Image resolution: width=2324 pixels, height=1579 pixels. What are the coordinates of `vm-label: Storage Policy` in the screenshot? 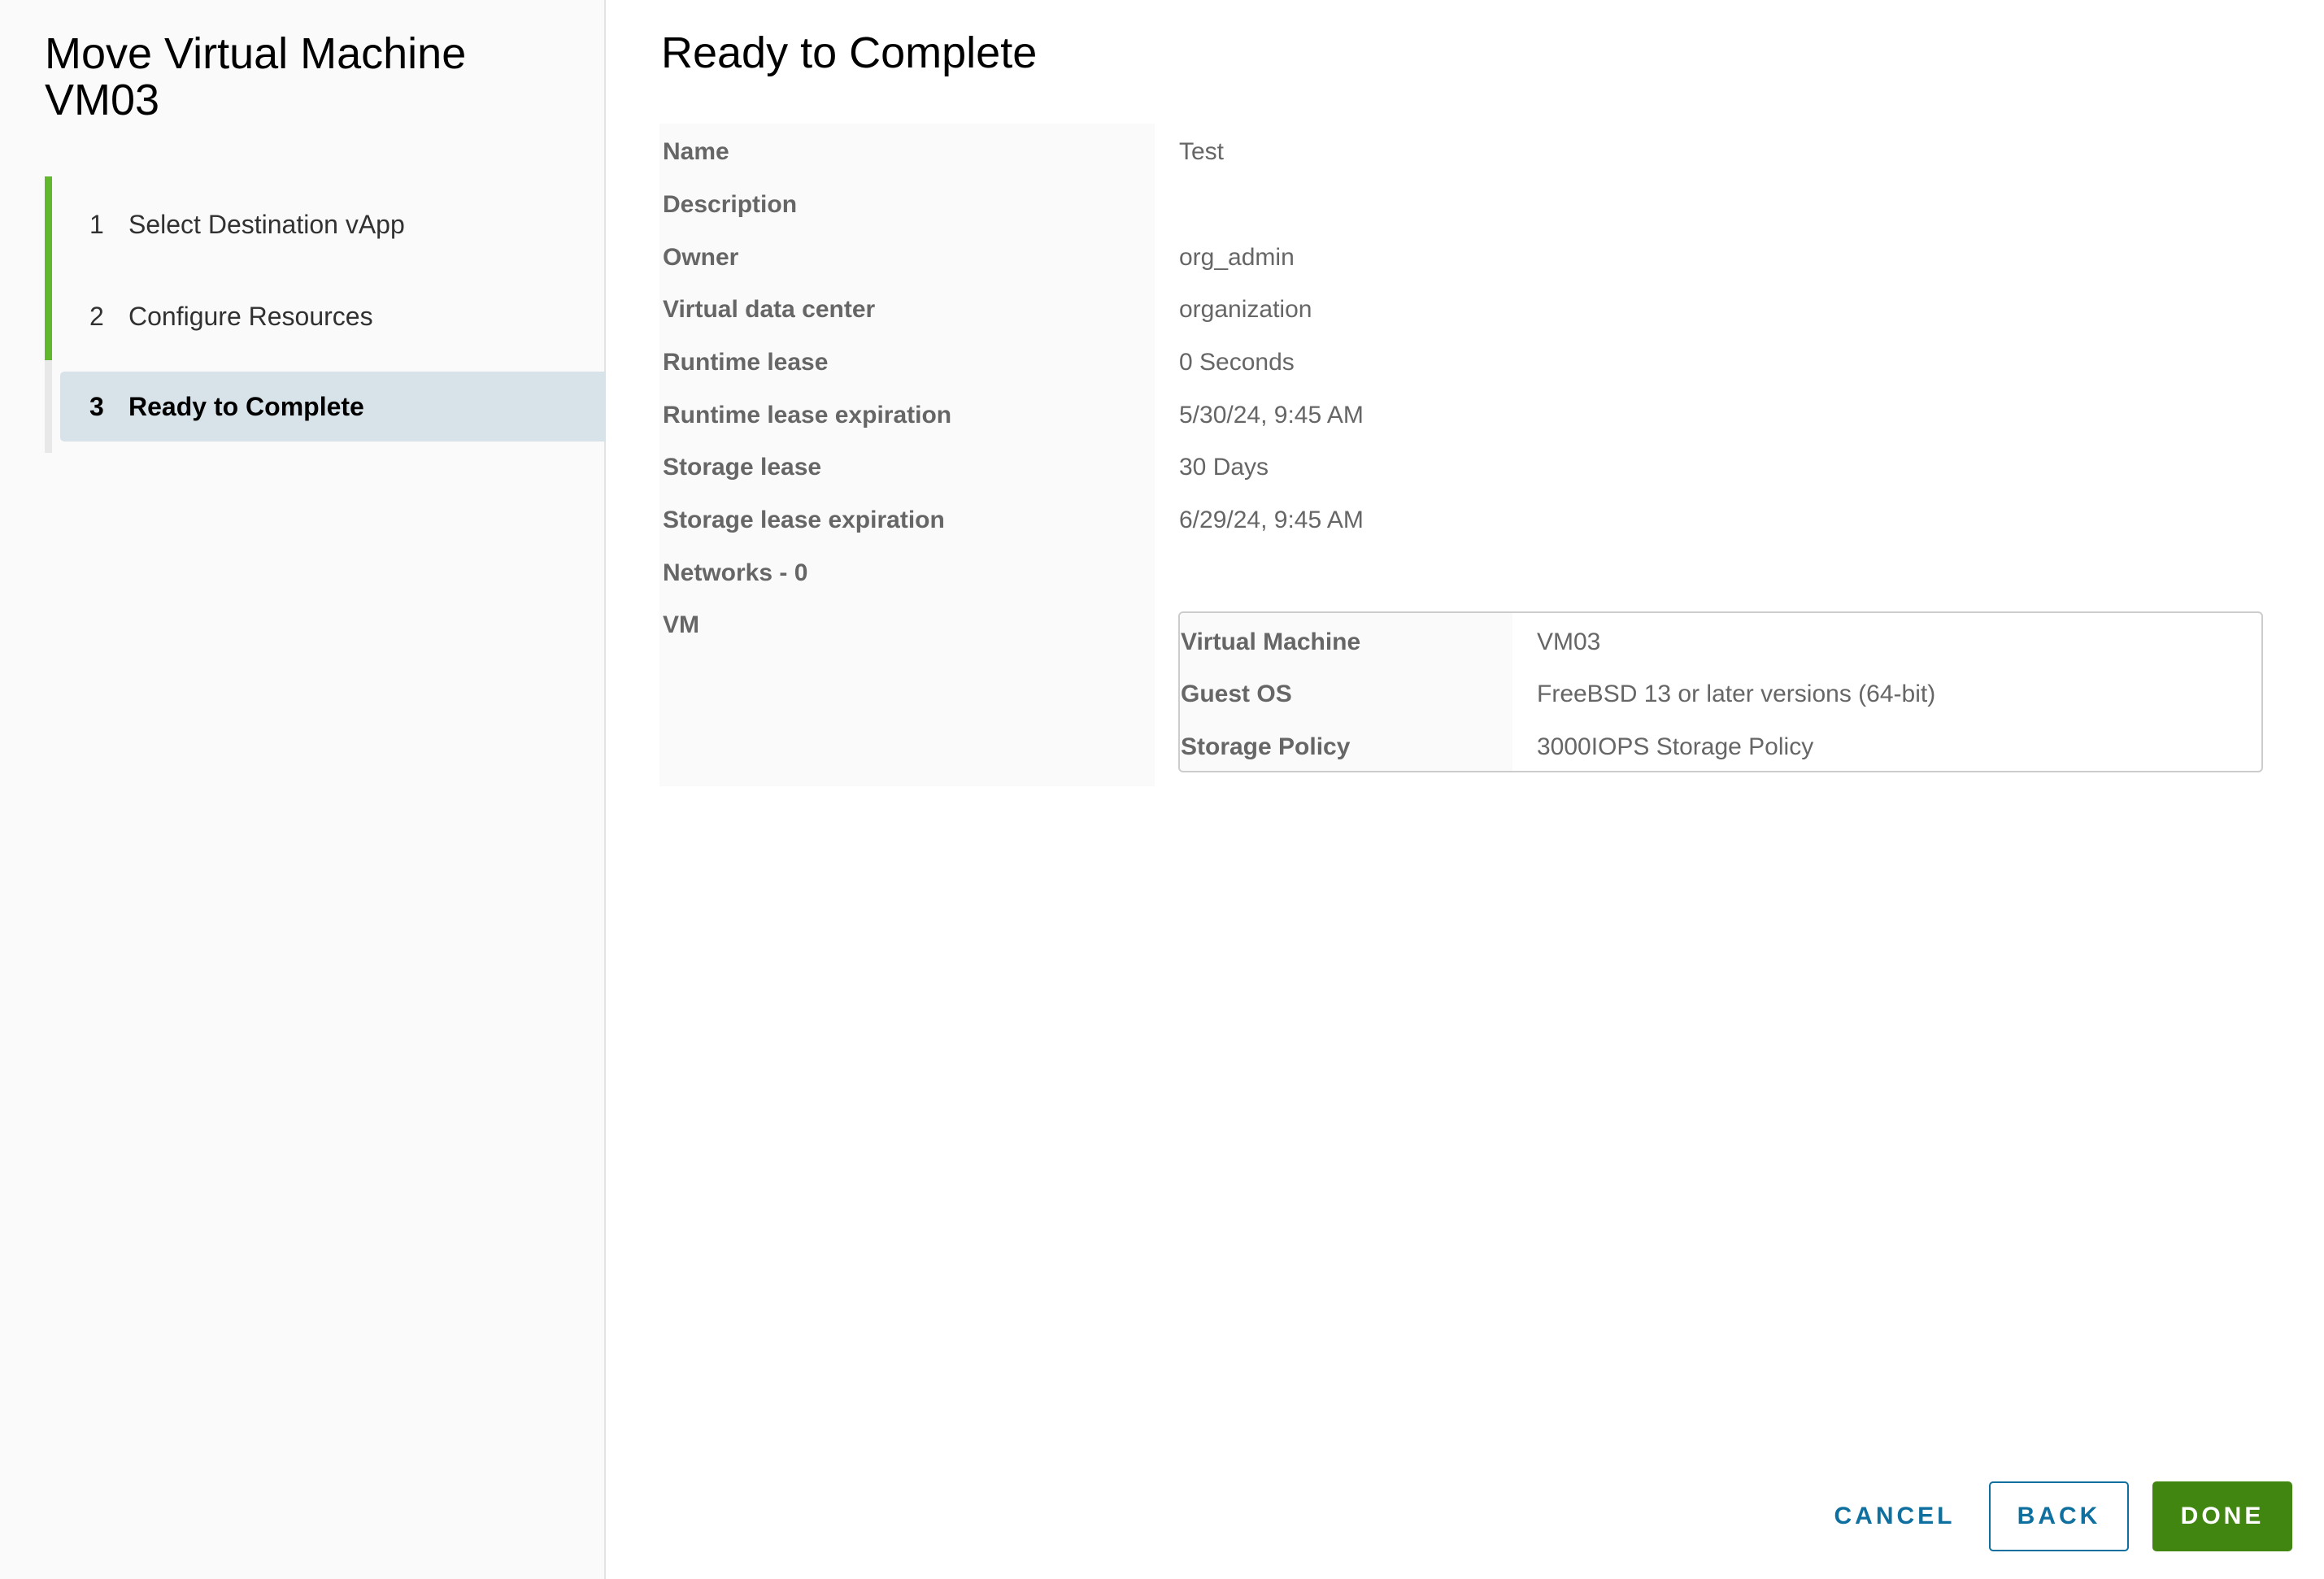 It's located at (1266, 747).